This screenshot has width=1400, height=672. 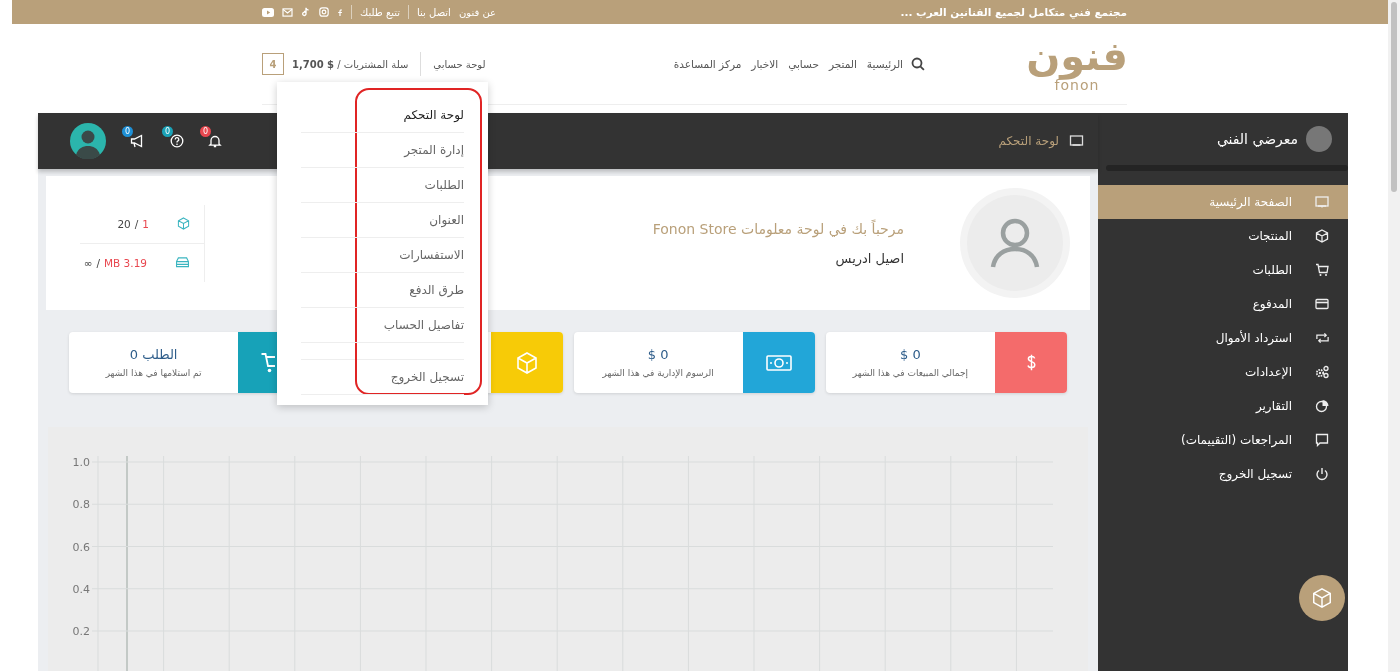 I want to click on menu-item: الاستفسارات, so click(x=382, y=255).